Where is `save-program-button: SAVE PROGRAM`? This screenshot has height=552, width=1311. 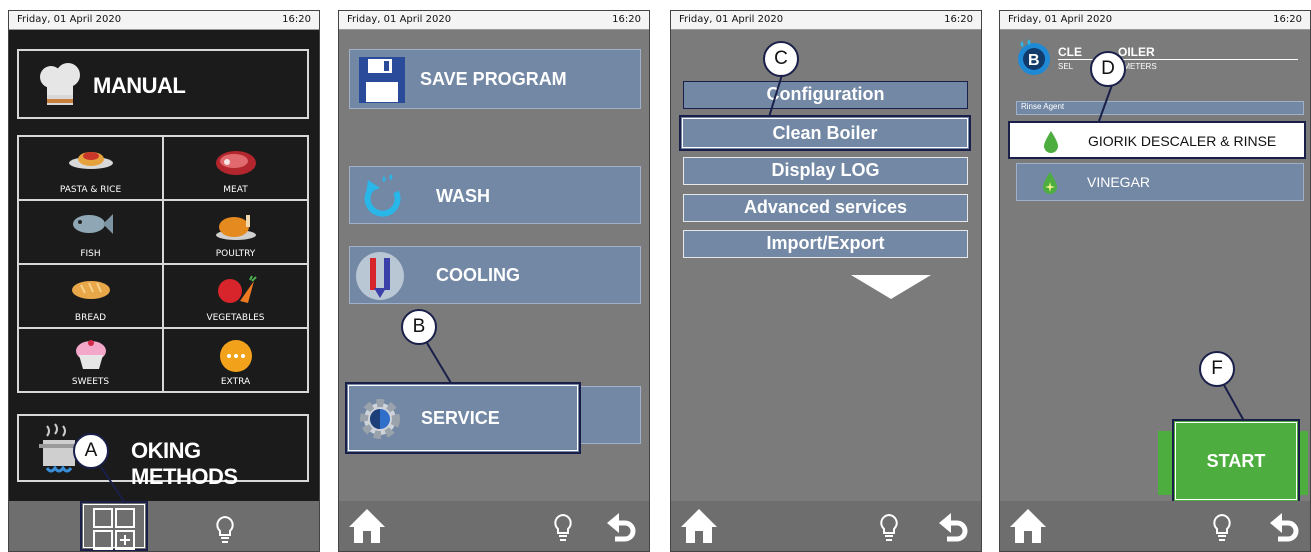 save-program-button: SAVE PROGRAM is located at coordinates (495, 79).